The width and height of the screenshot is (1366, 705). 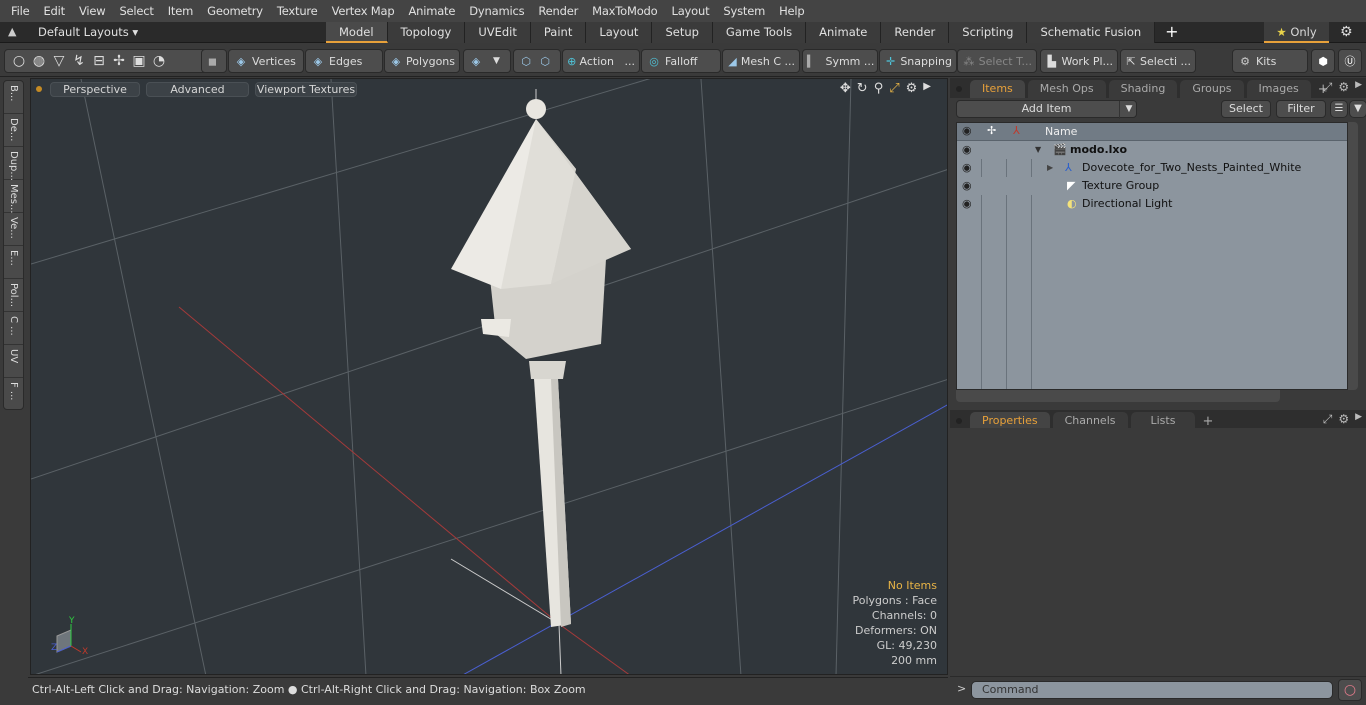 What do you see at coordinates (967, 130) in the screenshot?
I see `visibility-header-icon: ◉` at bounding box center [967, 130].